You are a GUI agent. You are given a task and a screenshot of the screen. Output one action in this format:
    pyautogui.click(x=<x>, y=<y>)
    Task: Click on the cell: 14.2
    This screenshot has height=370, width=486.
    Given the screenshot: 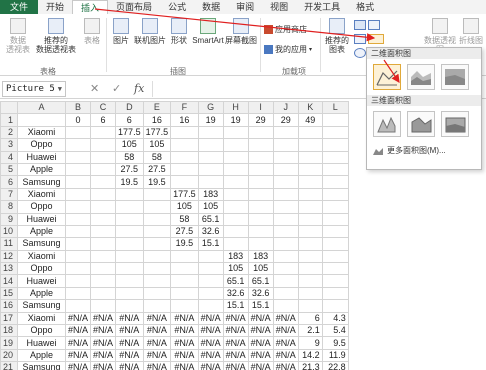 What is the action you would take?
    pyautogui.click(x=310, y=355)
    